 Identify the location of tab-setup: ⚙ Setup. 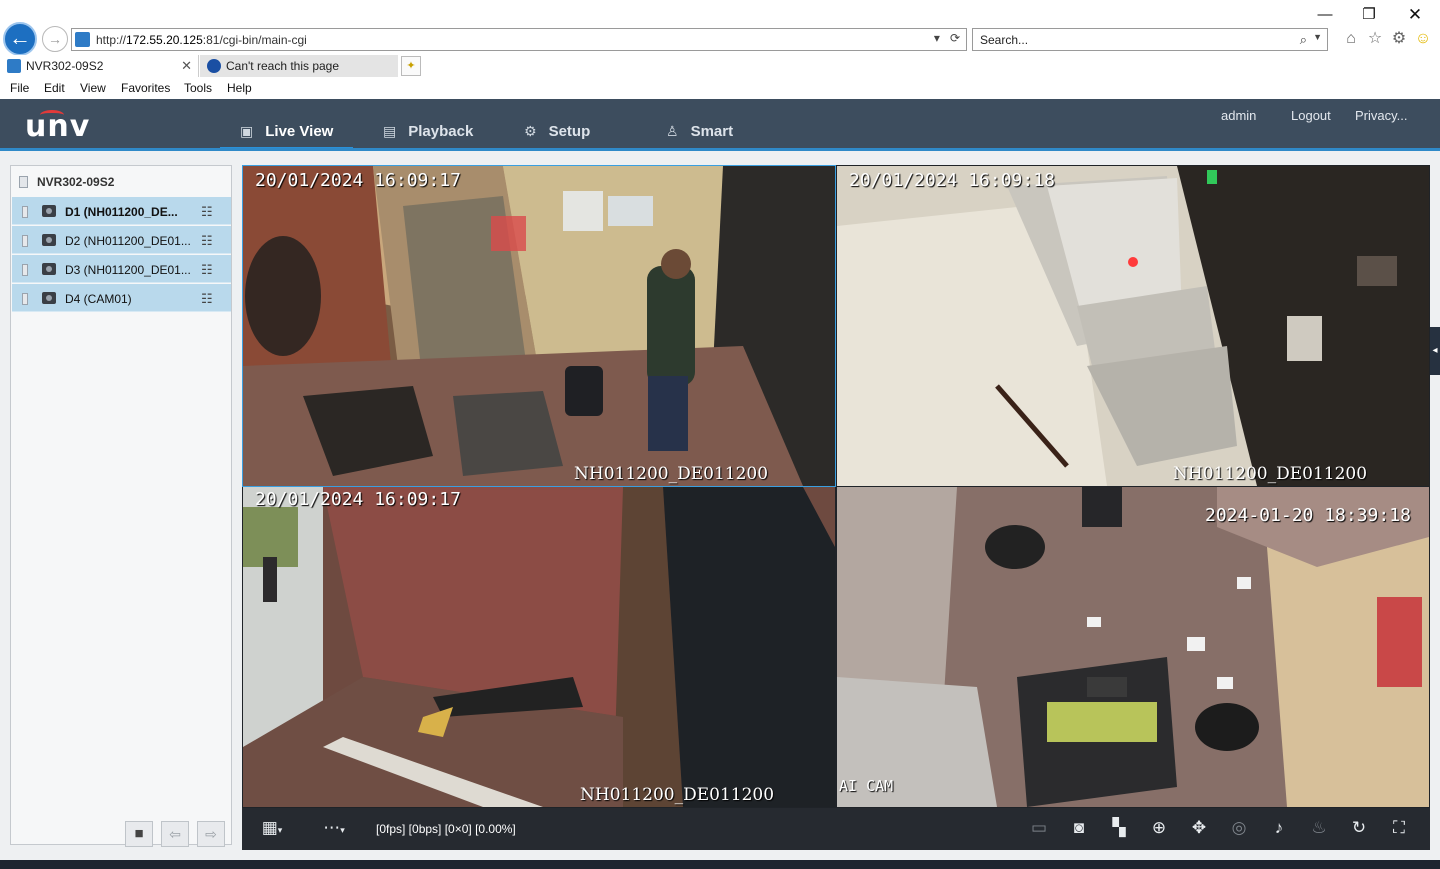
(557, 125).